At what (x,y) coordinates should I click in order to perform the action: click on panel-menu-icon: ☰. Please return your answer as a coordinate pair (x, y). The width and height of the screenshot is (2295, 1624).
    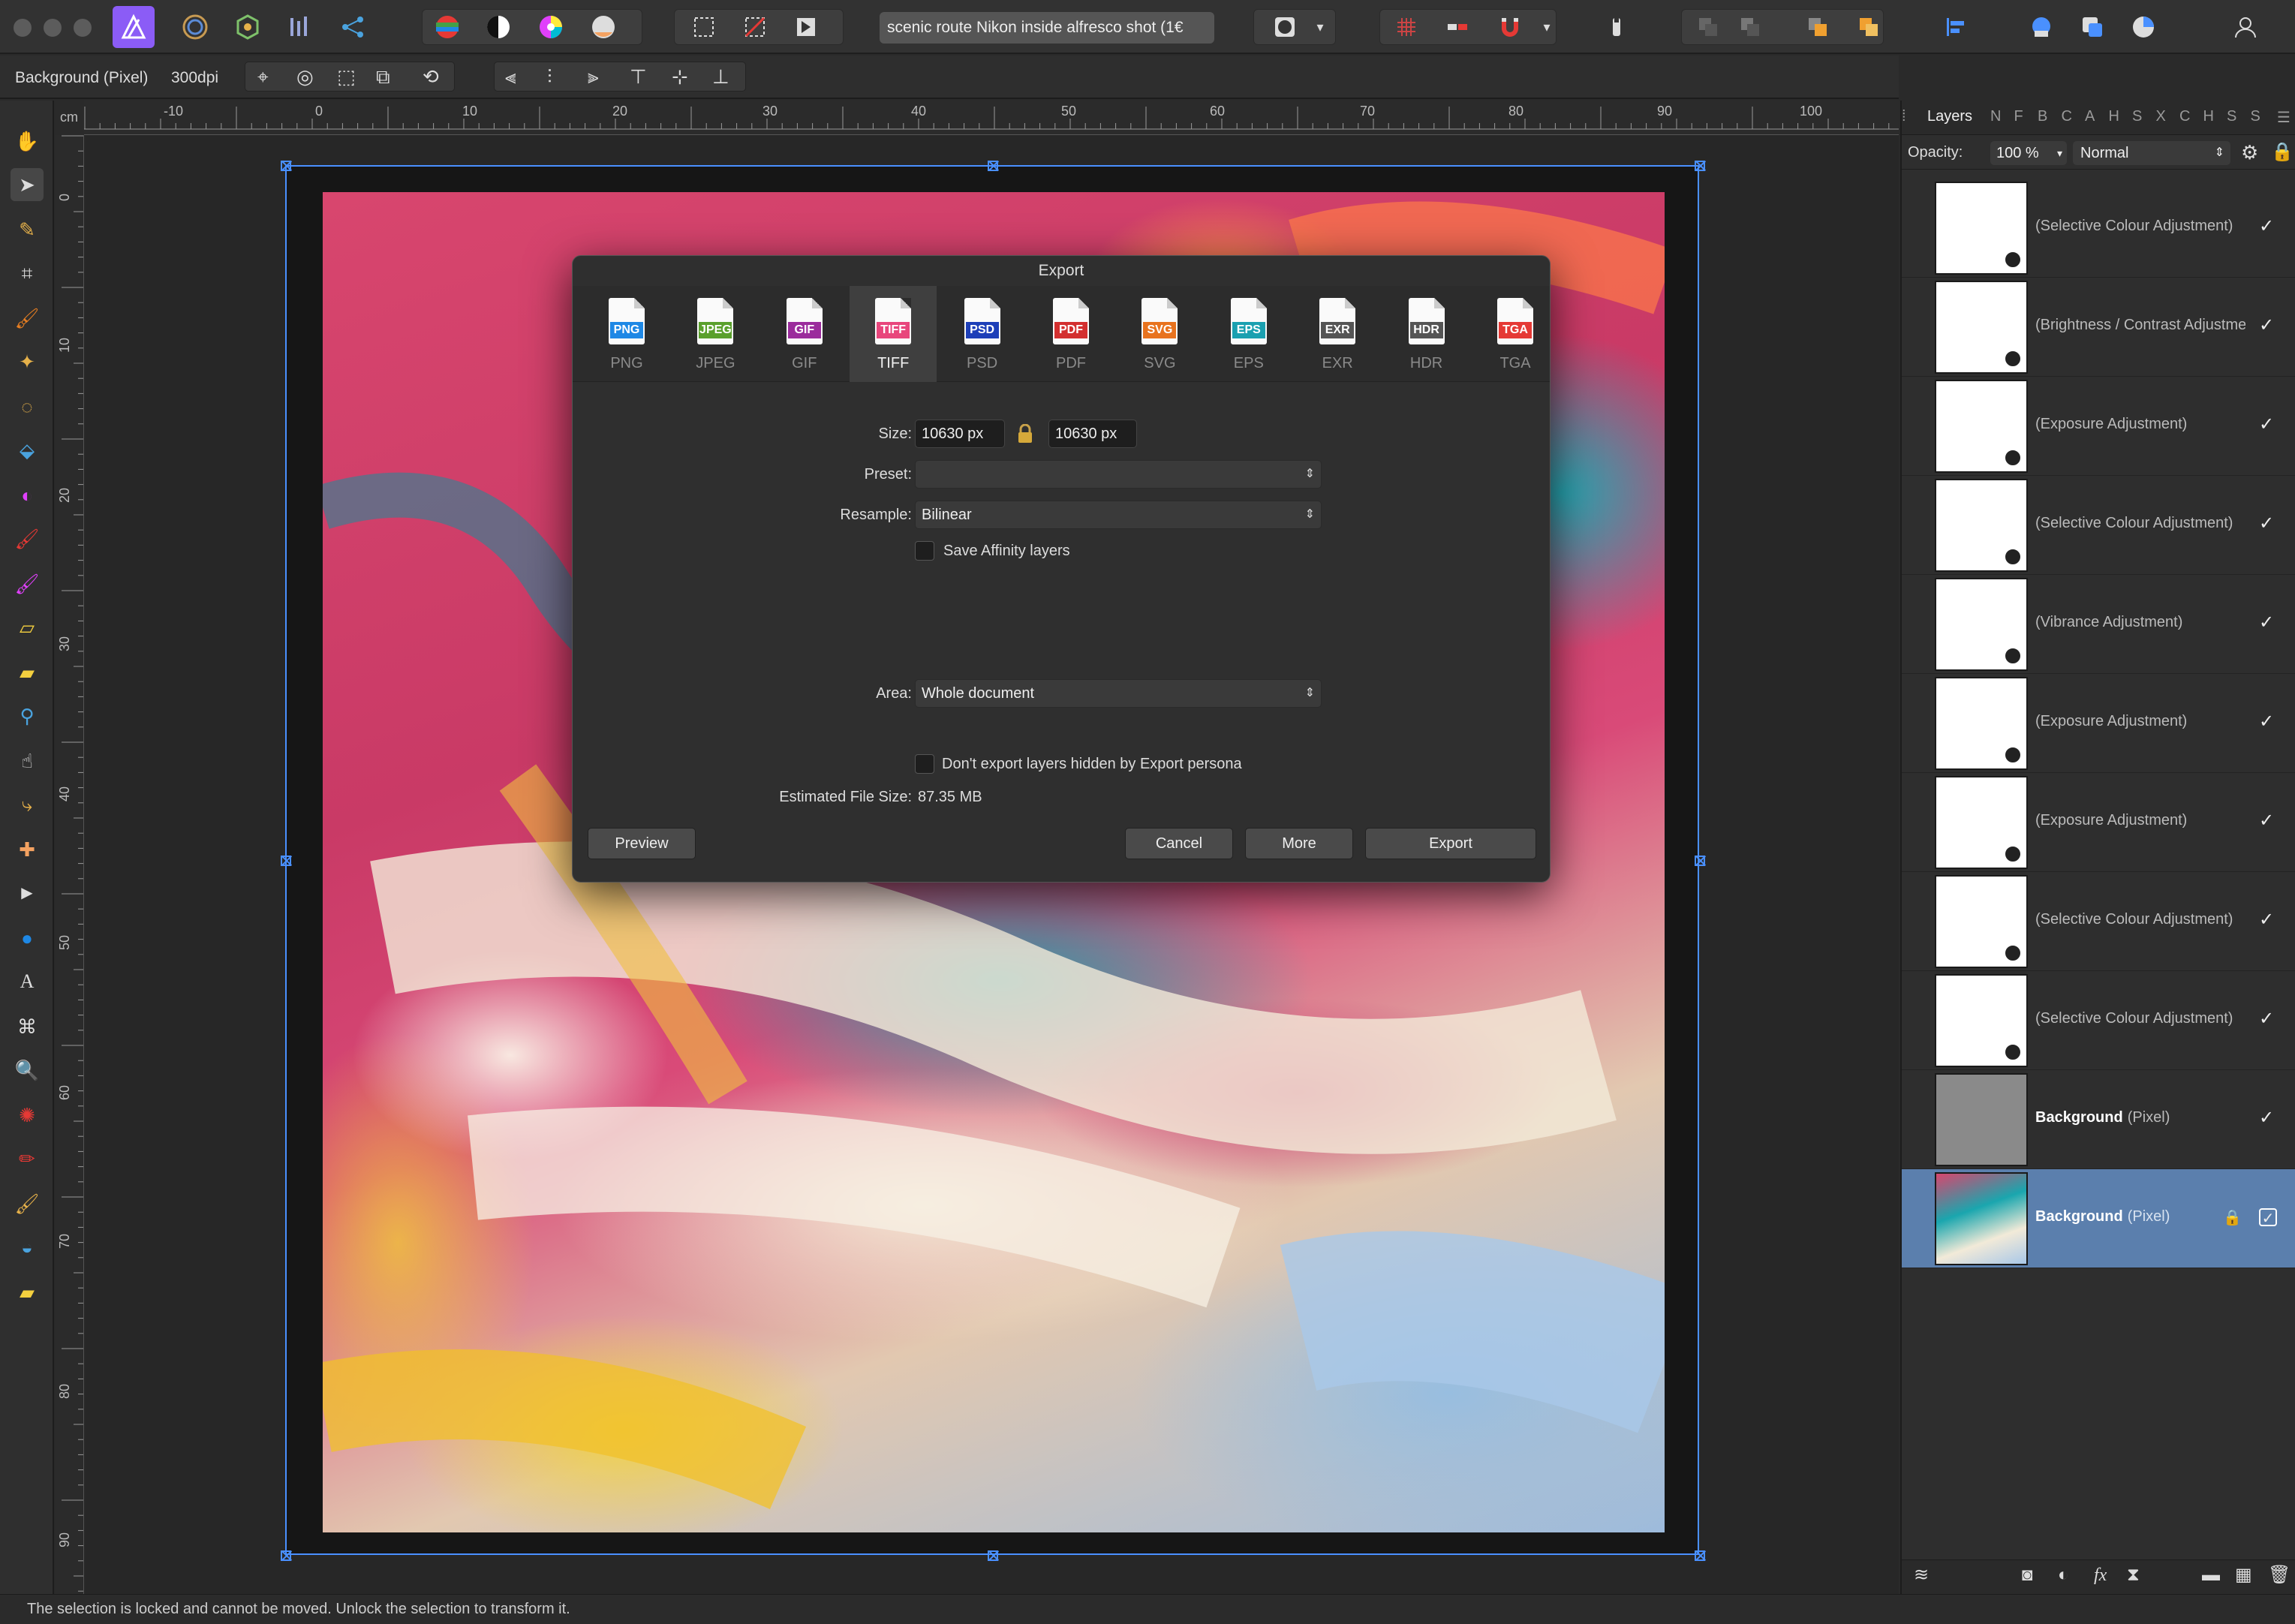
    Looking at the image, I should click on (2283, 117).